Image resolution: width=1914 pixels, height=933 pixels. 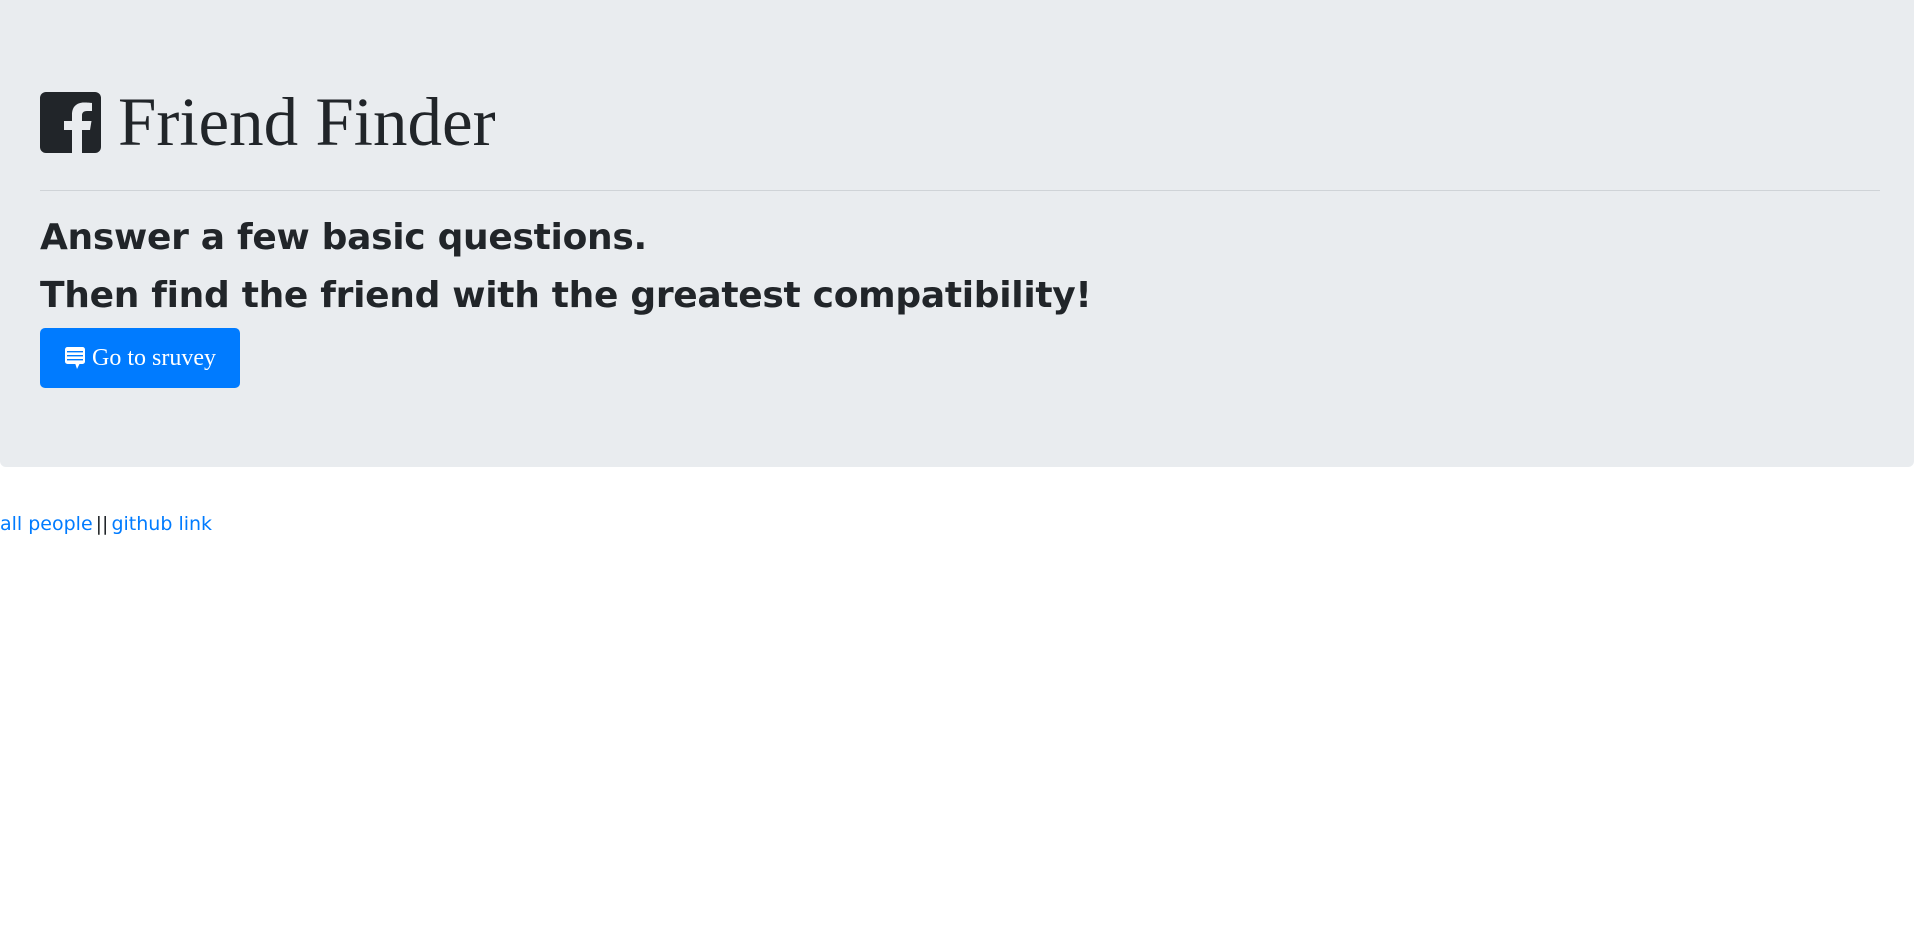 What do you see at coordinates (154, 357) in the screenshot?
I see `go-to-survey-label: Go to sruvey` at bounding box center [154, 357].